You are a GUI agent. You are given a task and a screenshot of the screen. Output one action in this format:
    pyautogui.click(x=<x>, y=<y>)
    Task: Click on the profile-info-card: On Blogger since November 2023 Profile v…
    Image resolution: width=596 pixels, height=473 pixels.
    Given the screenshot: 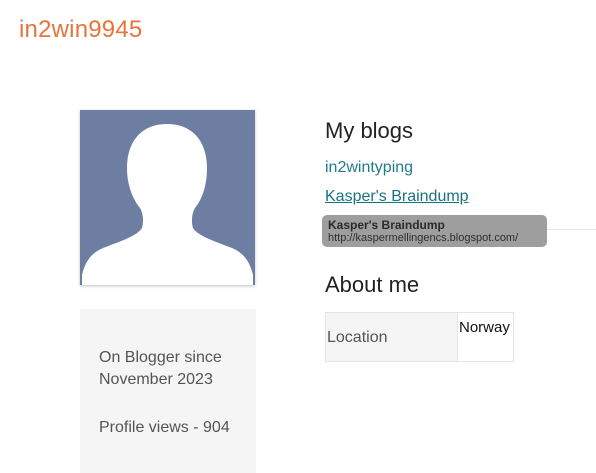 What is the action you would take?
    pyautogui.click(x=168, y=391)
    